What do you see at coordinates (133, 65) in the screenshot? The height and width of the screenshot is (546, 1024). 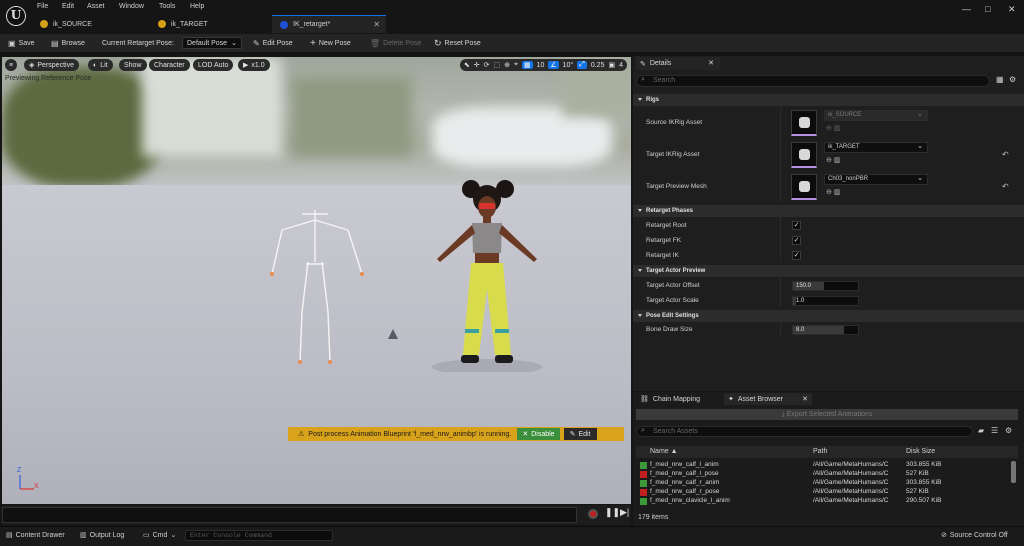 I see `show-button: Show` at bounding box center [133, 65].